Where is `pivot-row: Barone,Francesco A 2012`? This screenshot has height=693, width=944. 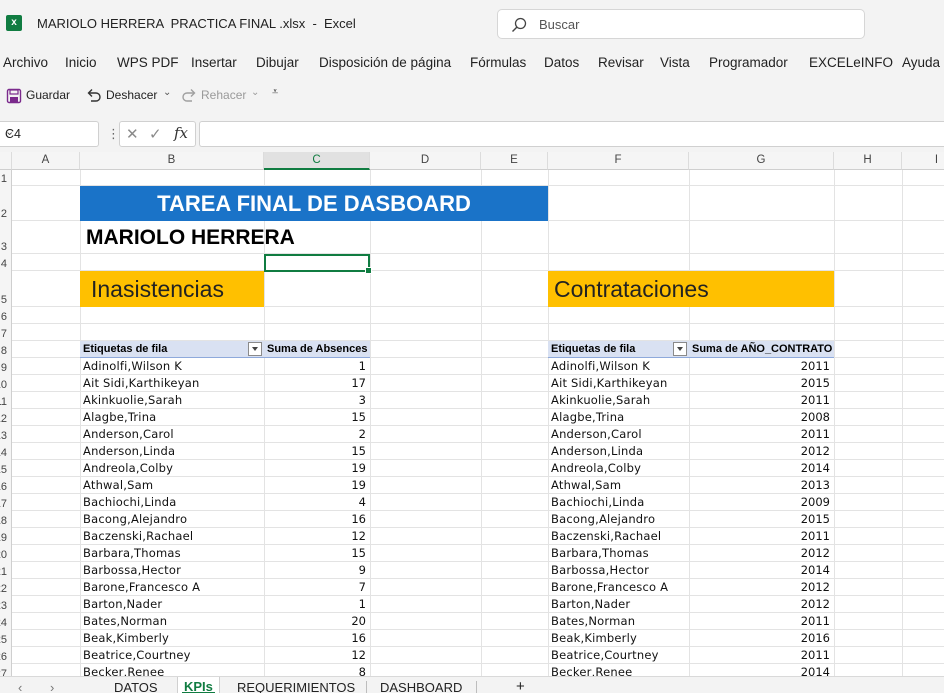 pivot-row: Barone,Francesco A 2012 is located at coordinates (691, 587).